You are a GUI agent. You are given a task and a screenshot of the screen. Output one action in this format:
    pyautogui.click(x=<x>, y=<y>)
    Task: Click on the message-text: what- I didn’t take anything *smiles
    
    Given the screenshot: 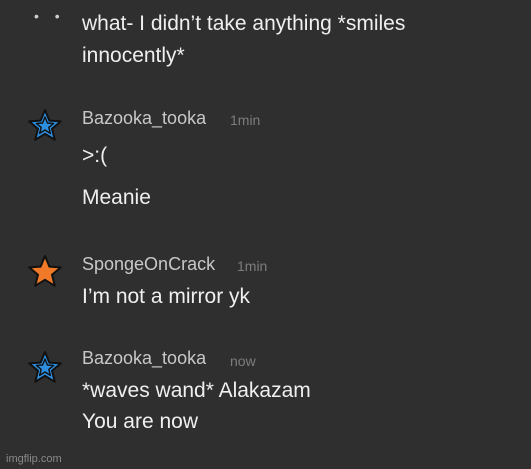 What is the action you would take?
    pyautogui.click(x=244, y=23)
    